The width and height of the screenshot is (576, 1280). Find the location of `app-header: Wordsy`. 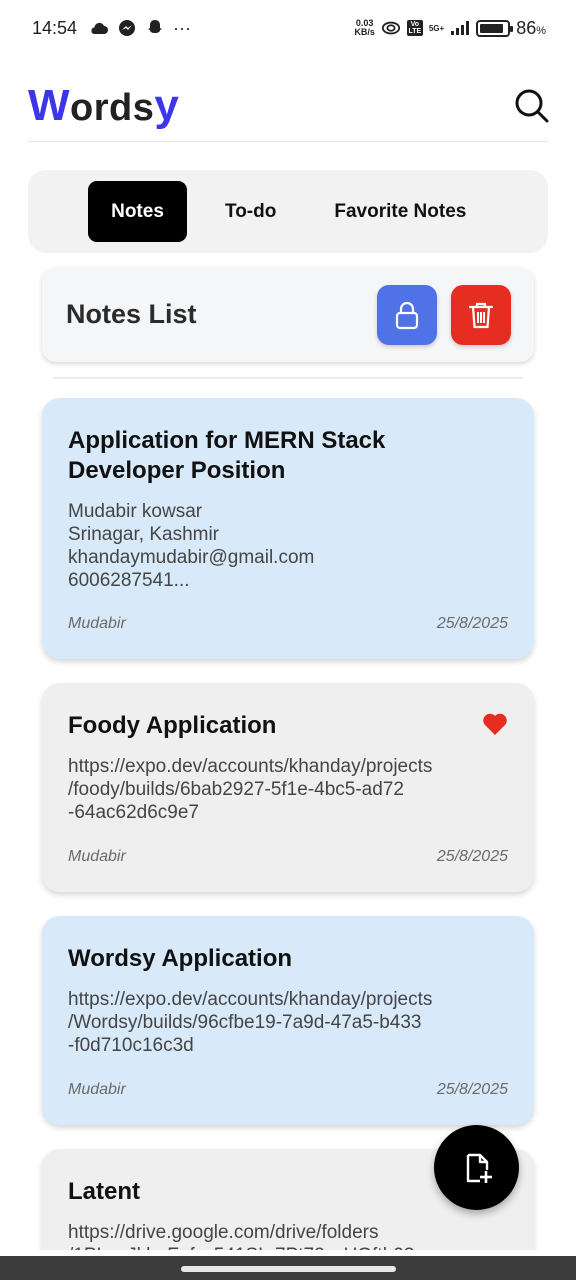

app-header: Wordsy is located at coordinates (288, 106).